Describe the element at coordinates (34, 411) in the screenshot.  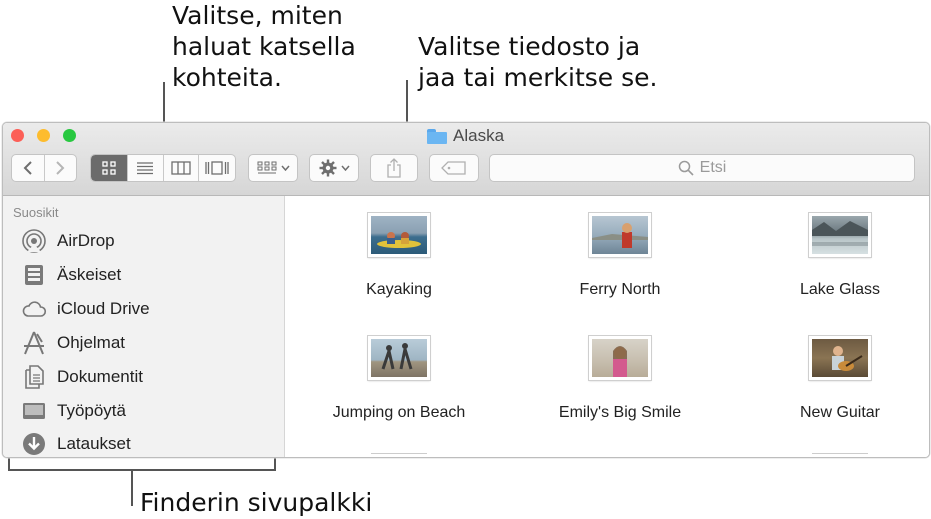
I see `desktop-icon` at that location.